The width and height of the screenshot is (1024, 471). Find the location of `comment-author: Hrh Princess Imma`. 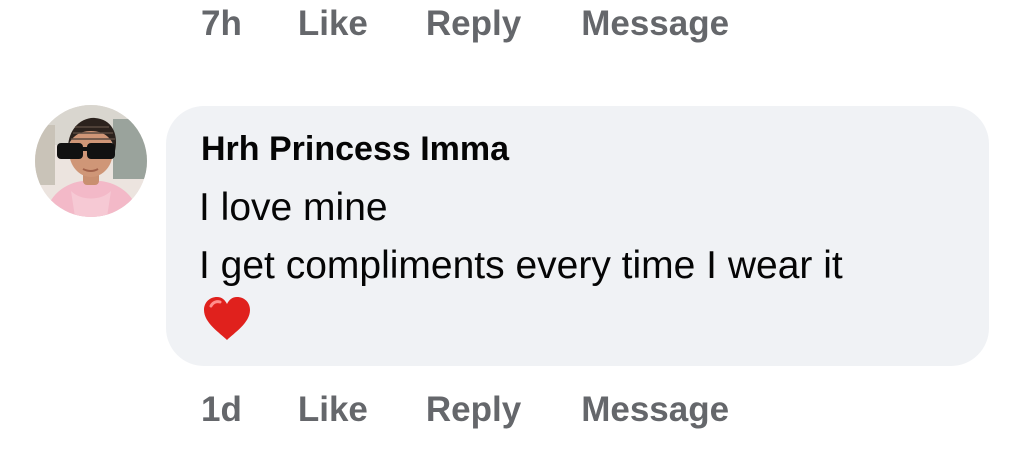

comment-author: Hrh Princess Imma is located at coordinates (355, 149).